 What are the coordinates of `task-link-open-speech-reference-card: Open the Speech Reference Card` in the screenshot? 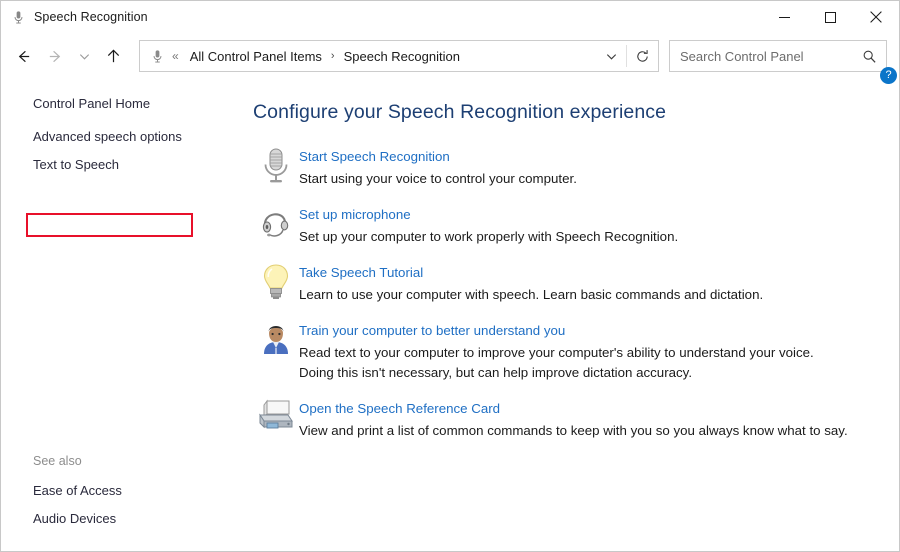 It's located at (399, 408).